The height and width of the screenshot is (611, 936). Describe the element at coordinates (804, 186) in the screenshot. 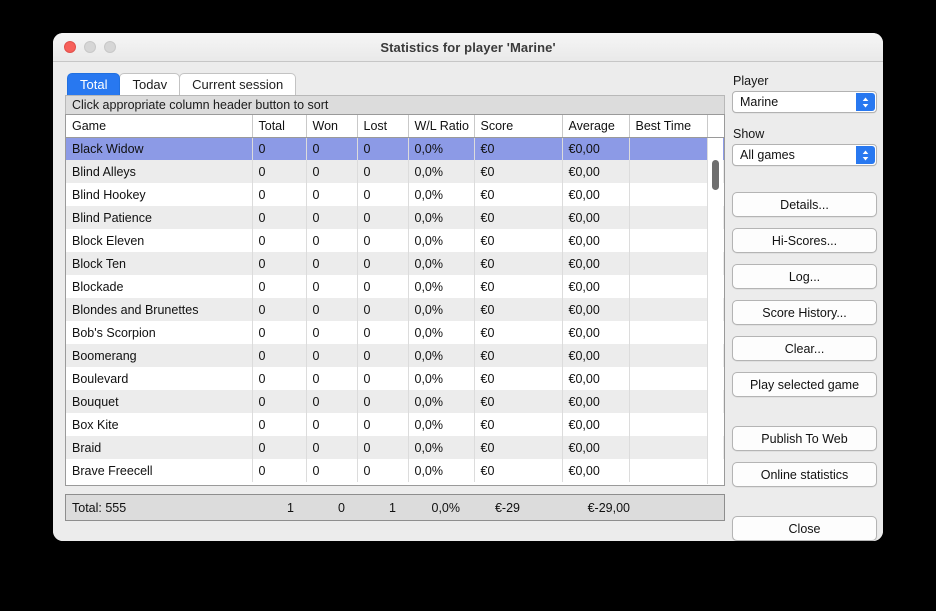

I see `sidebar-spacer-top` at that location.